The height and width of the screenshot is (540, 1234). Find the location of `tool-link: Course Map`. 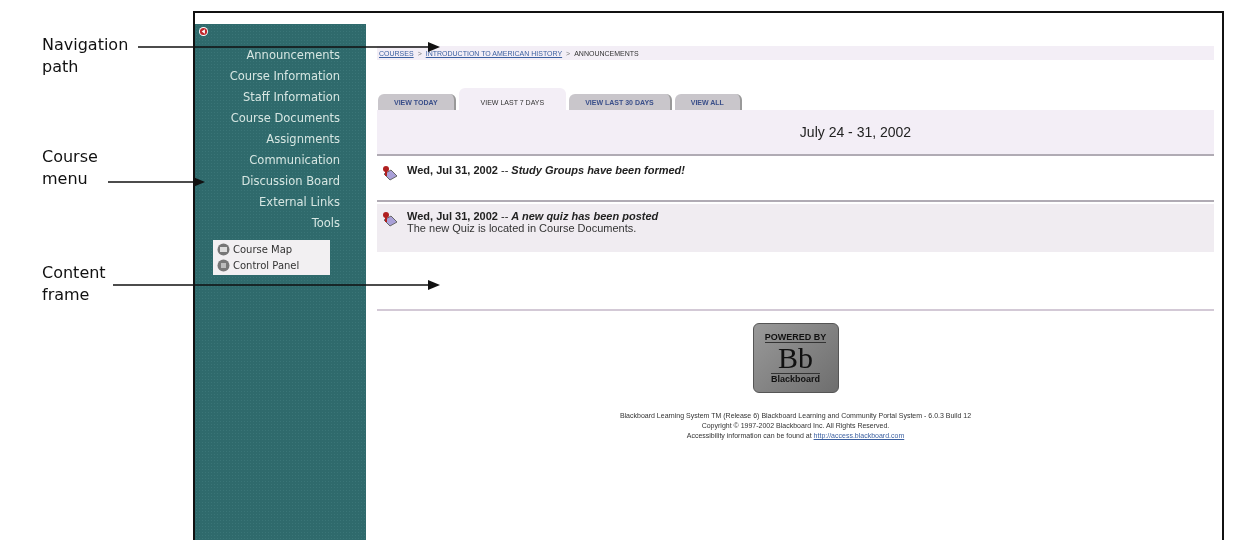

tool-link: Course Map is located at coordinates (263, 249).